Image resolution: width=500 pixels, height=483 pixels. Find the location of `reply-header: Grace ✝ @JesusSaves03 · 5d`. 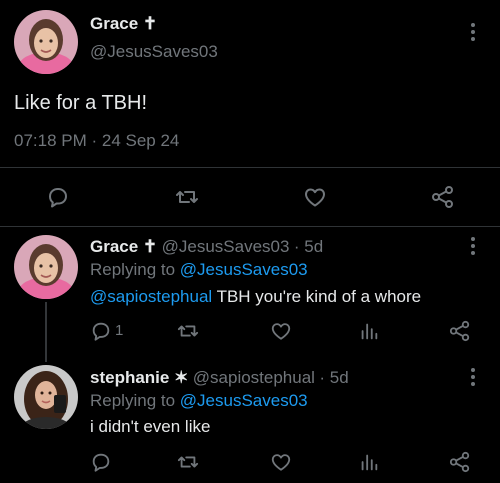

reply-header: Grace ✝ @JesusSaves03 · 5d is located at coordinates (206, 247).